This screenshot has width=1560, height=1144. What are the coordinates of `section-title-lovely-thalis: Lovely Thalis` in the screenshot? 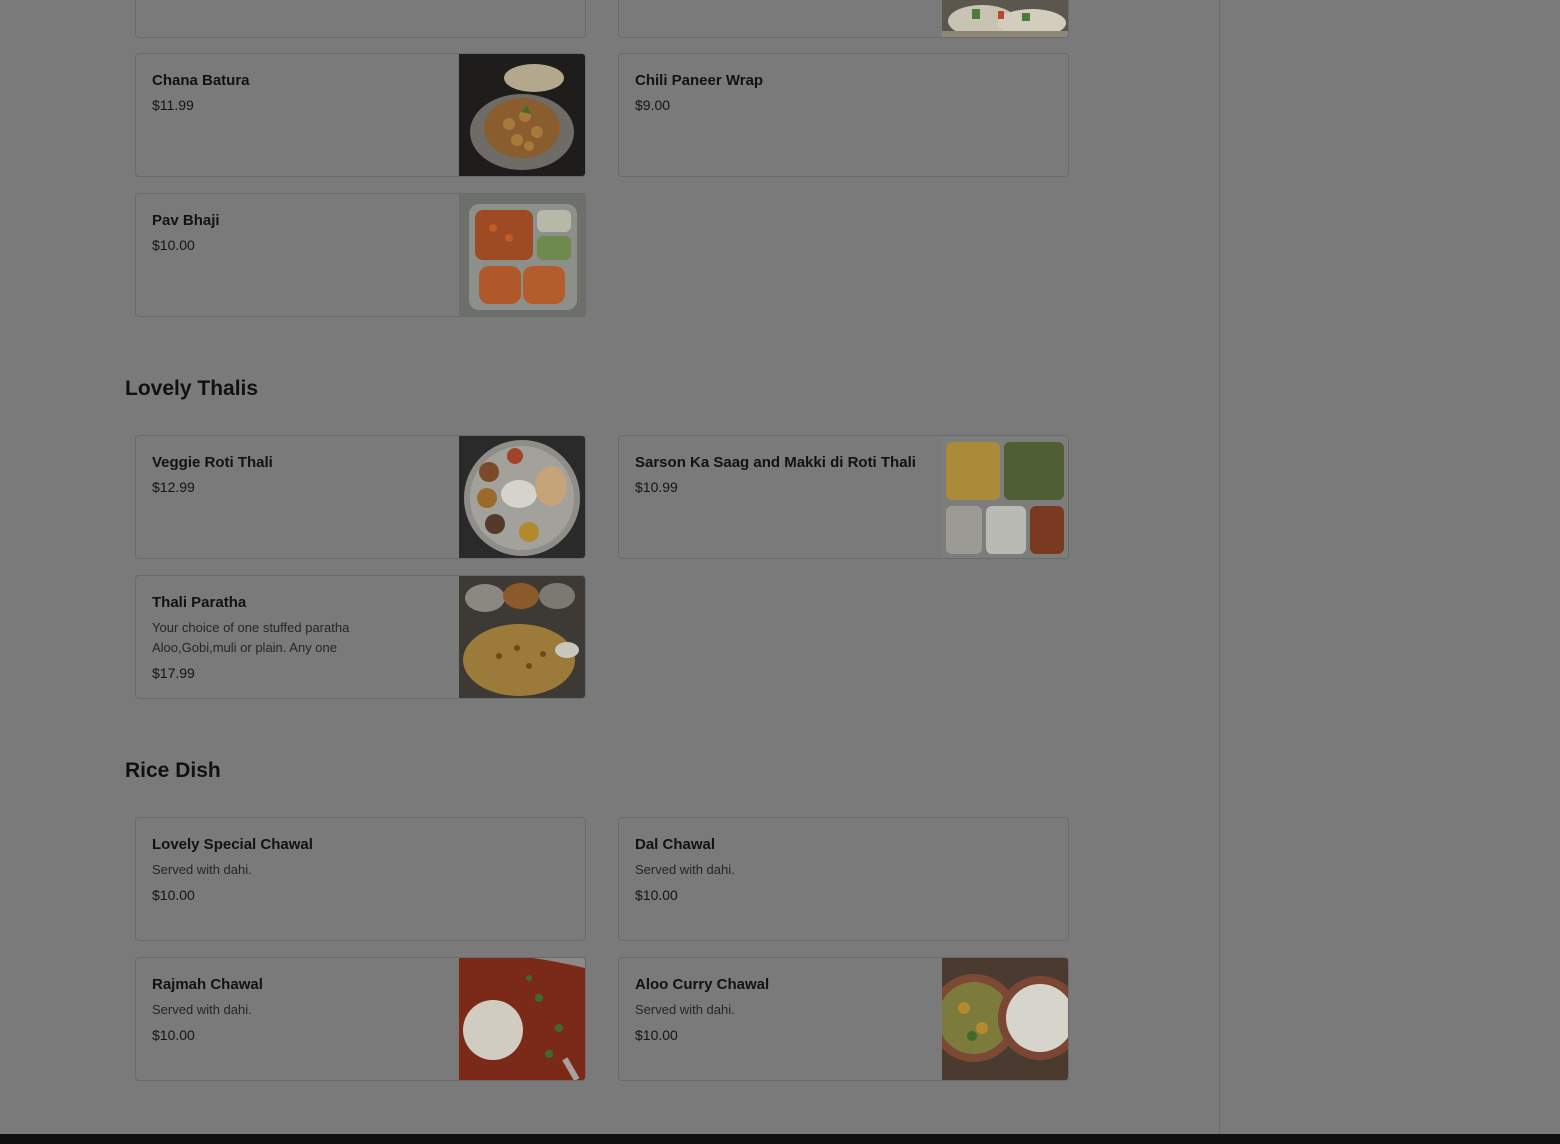 It's located at (192, 388).